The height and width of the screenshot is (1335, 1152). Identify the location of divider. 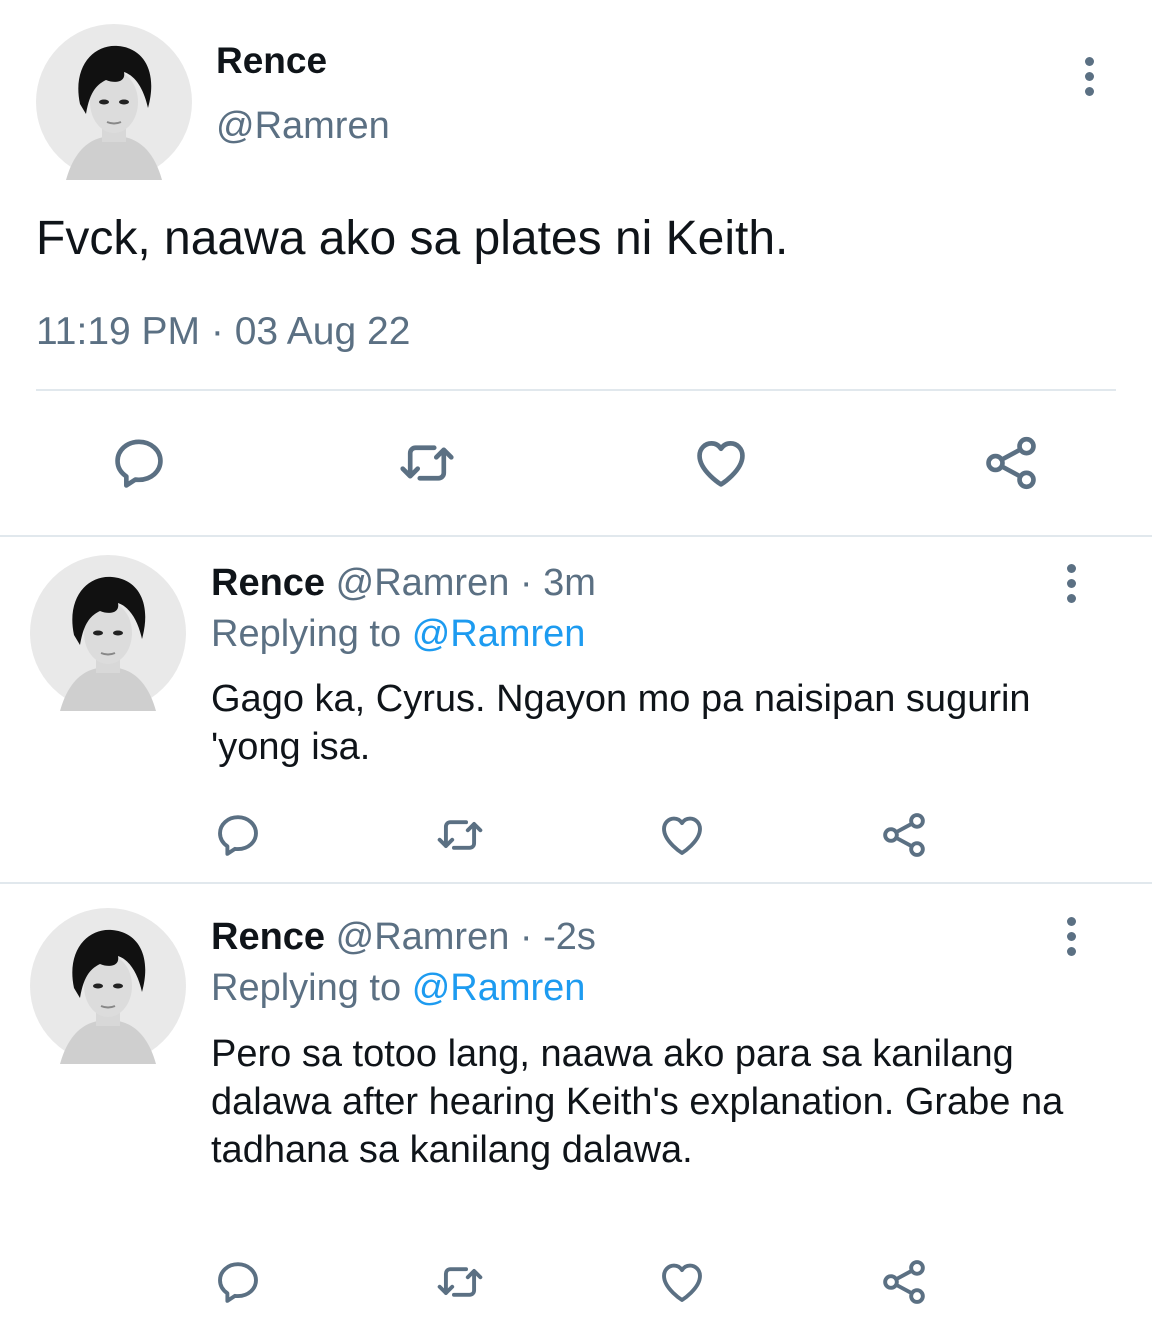
(576, 390).